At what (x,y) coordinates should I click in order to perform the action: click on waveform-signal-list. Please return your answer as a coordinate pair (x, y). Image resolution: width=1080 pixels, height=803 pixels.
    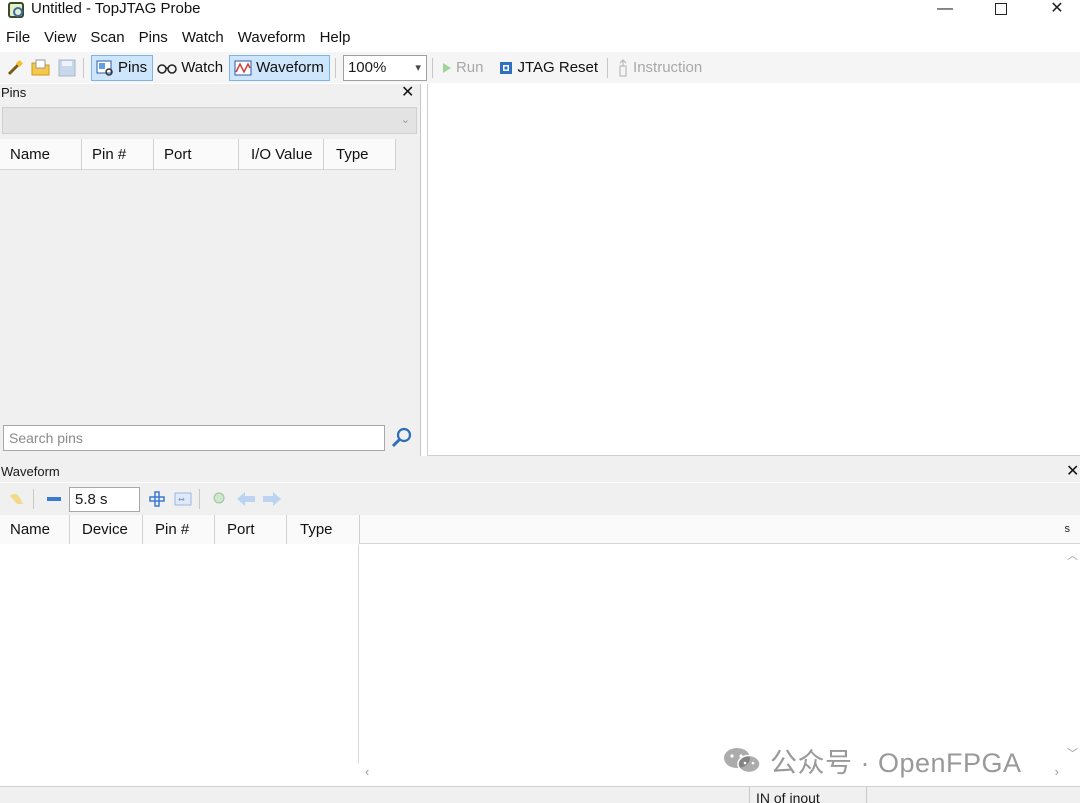
    Looking at the image, I should click on (179, 654).